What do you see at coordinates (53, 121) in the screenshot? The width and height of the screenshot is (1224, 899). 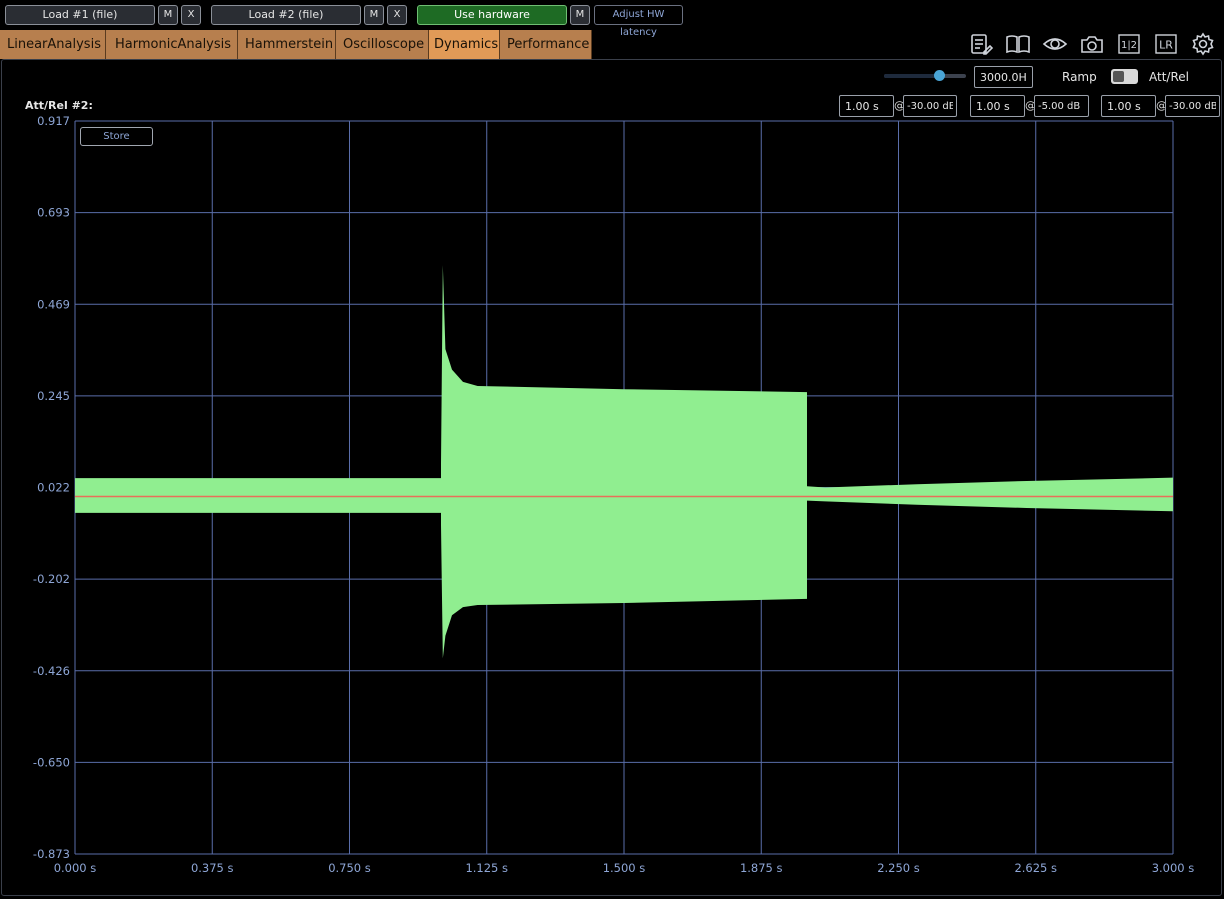 I see `y-tick-label: 0.917` at bounding box center [53, 121].